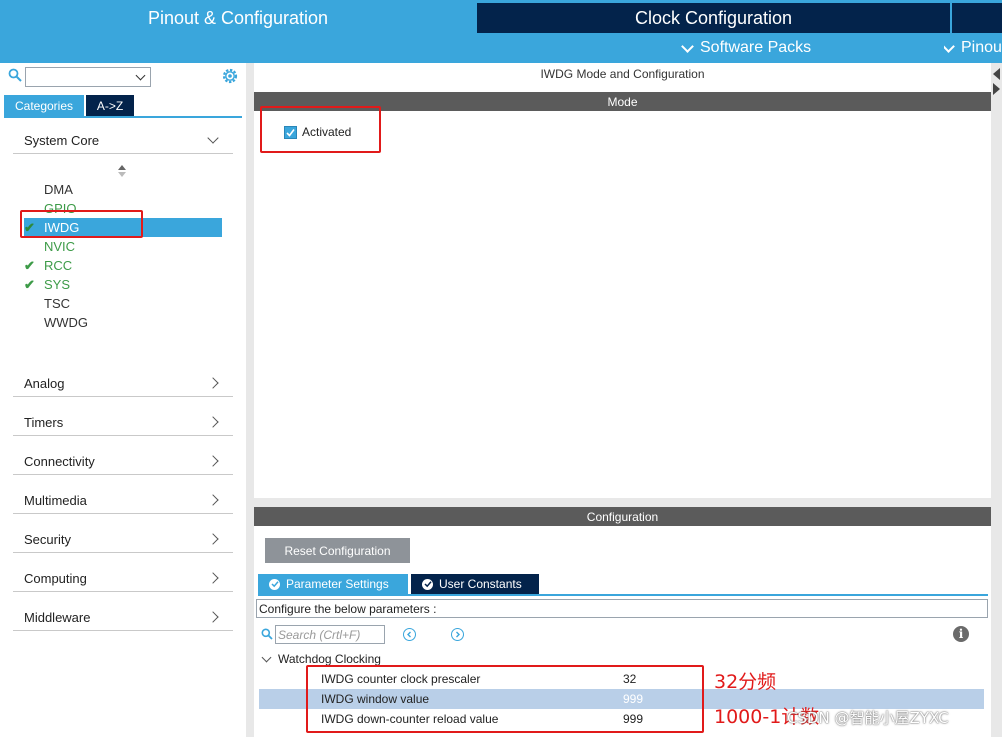  Describe the element at coordinates (66, 322) in the screenshot. I see `peripheral-label: WWDG` at that location.